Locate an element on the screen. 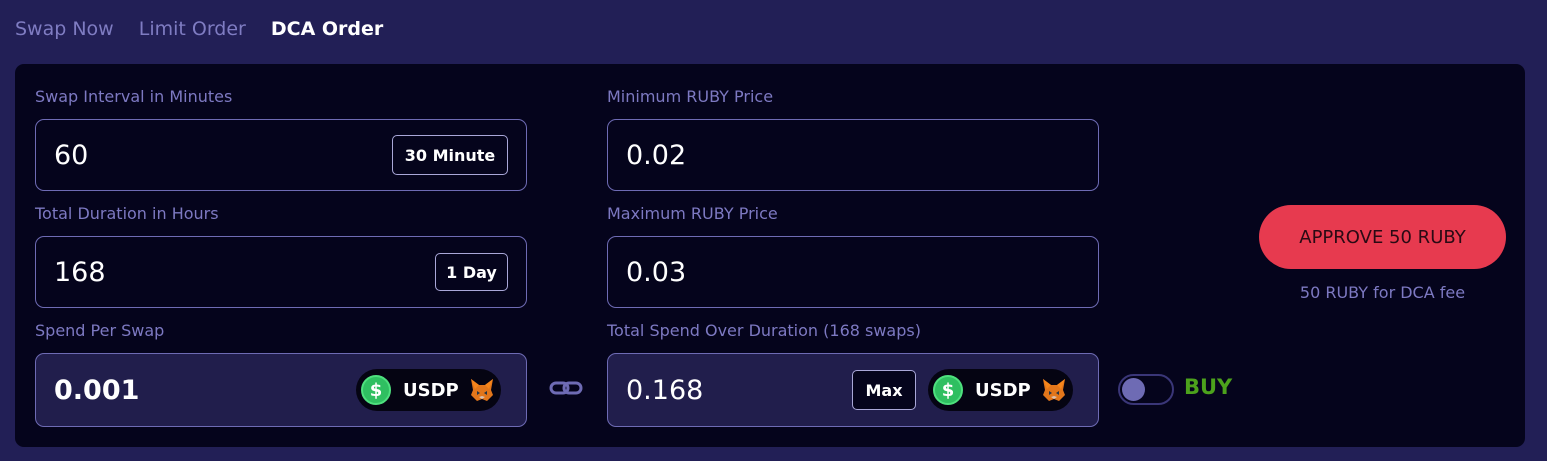 The width and height of the screenshot is (1547, 461). link-chain-icon is located at coordinates (566, 388).